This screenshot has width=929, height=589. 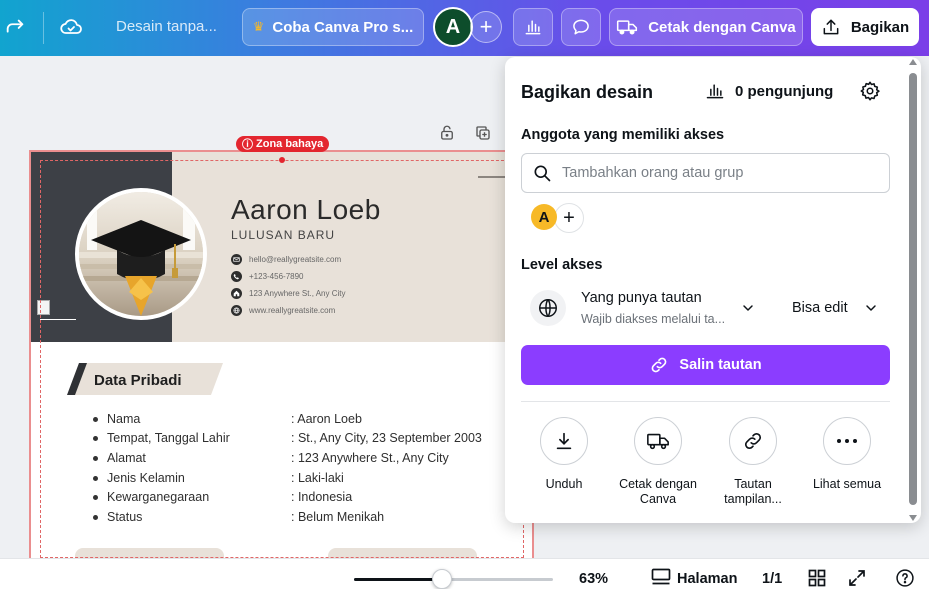 I want to click on members-heading: Anggota yang memiliki akses, so click(x=623, y=135).